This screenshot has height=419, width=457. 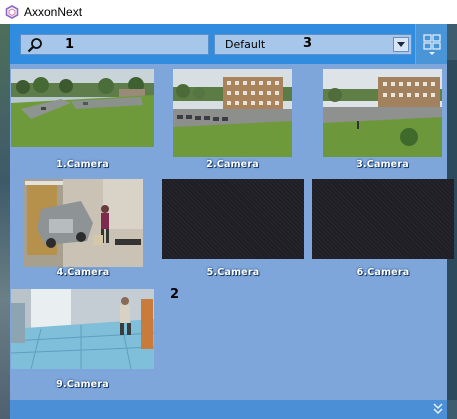 I want to click on layouts-button, so click(x=431, y=44).